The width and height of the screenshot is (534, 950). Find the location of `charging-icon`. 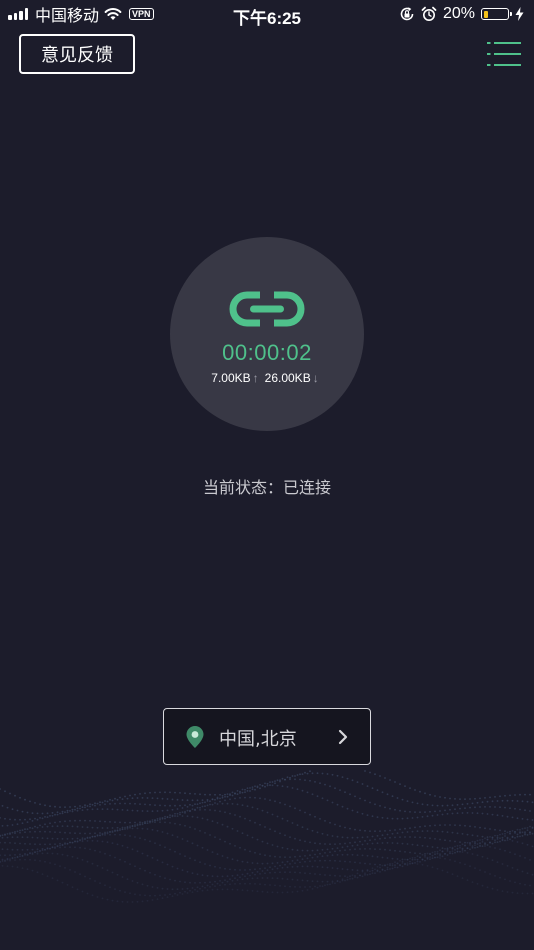

charging-icon is located at coordinates (519, 14).